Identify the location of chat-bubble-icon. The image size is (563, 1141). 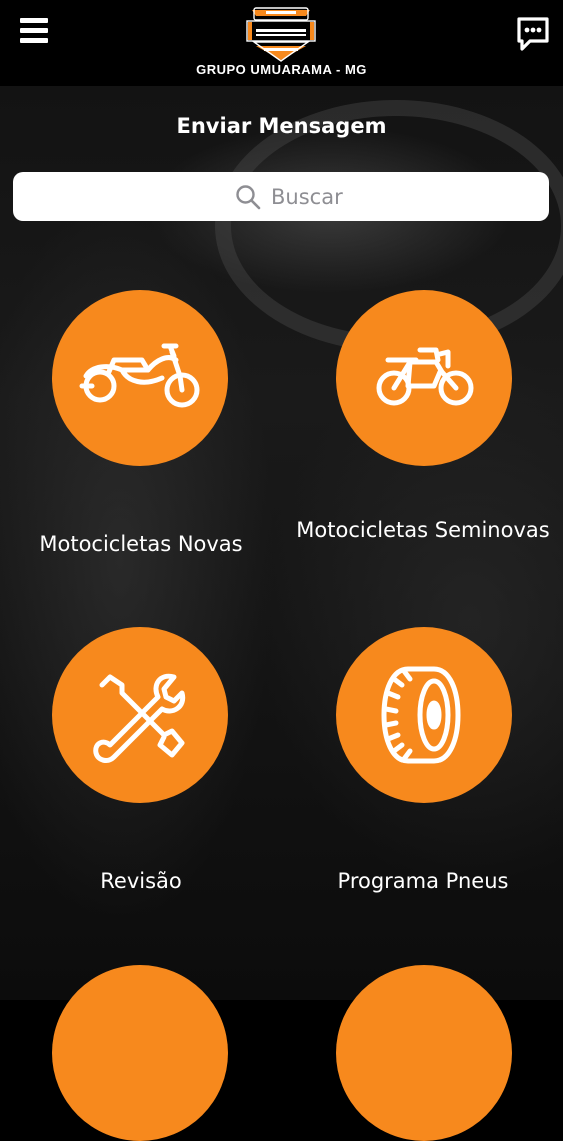
(533, 34).